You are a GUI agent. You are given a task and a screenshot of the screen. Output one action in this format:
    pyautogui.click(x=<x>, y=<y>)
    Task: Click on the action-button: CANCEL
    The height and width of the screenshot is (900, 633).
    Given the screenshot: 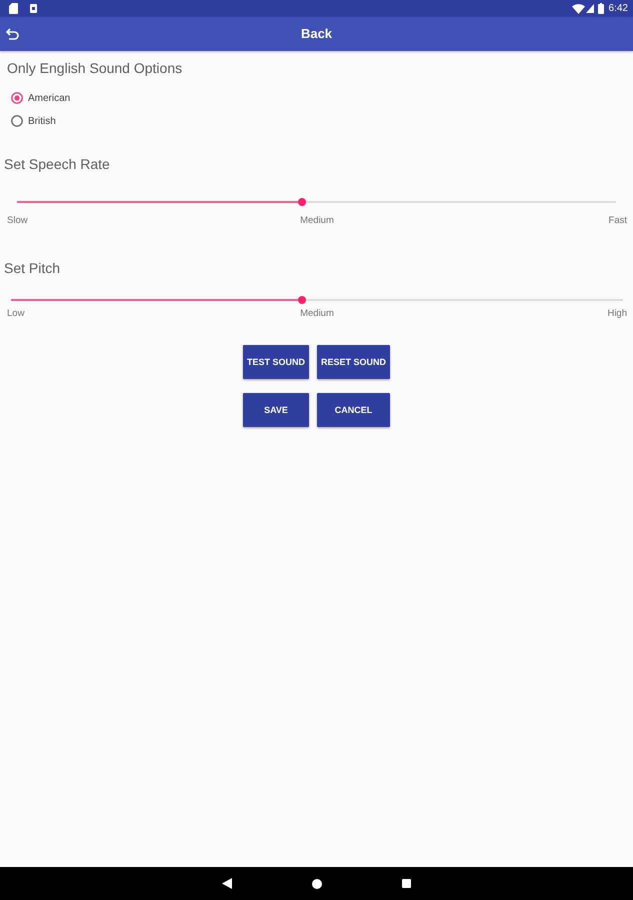 What is the action you would take?
    pyautogui.click(x=353, y=410)
    